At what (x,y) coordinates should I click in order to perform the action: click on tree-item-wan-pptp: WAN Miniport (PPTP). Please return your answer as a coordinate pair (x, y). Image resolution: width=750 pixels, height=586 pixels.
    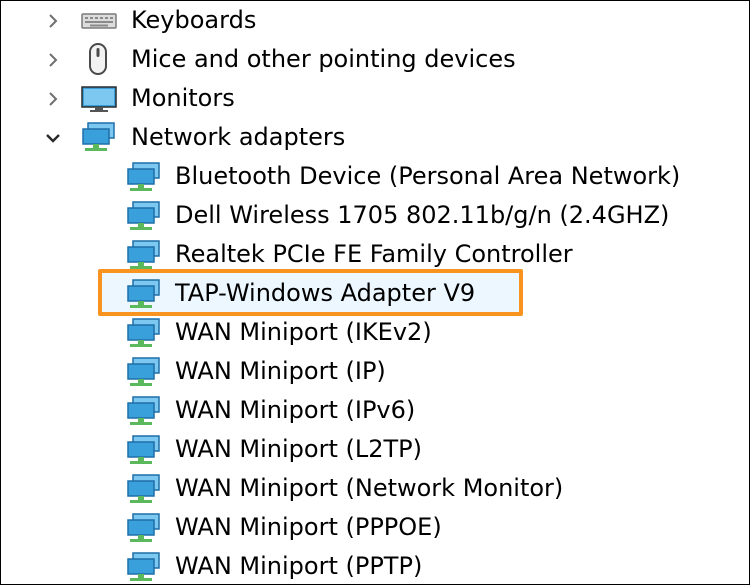
    Looking at the image, I should click on (371, 566).